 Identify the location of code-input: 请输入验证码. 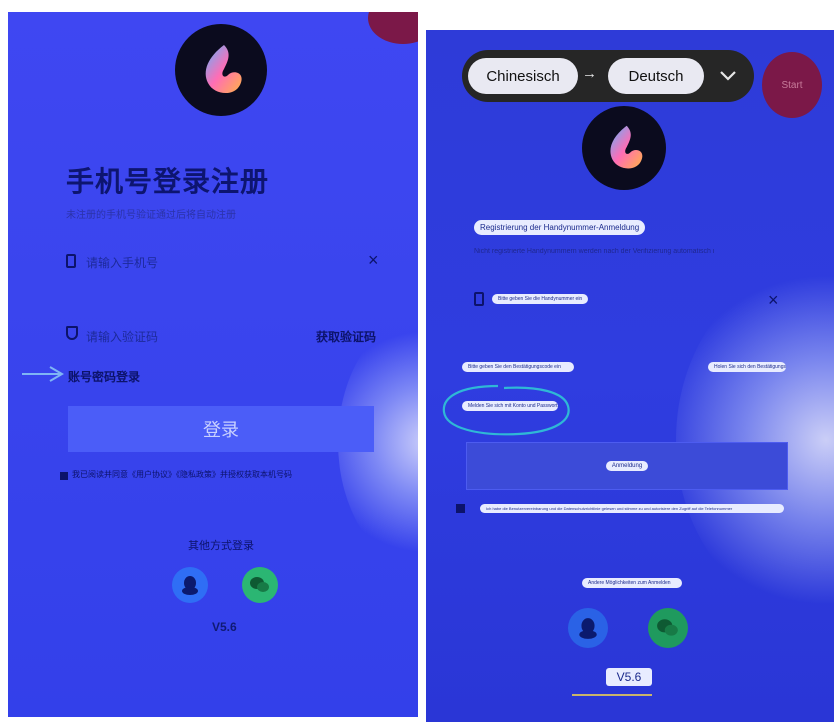
(122, 336).